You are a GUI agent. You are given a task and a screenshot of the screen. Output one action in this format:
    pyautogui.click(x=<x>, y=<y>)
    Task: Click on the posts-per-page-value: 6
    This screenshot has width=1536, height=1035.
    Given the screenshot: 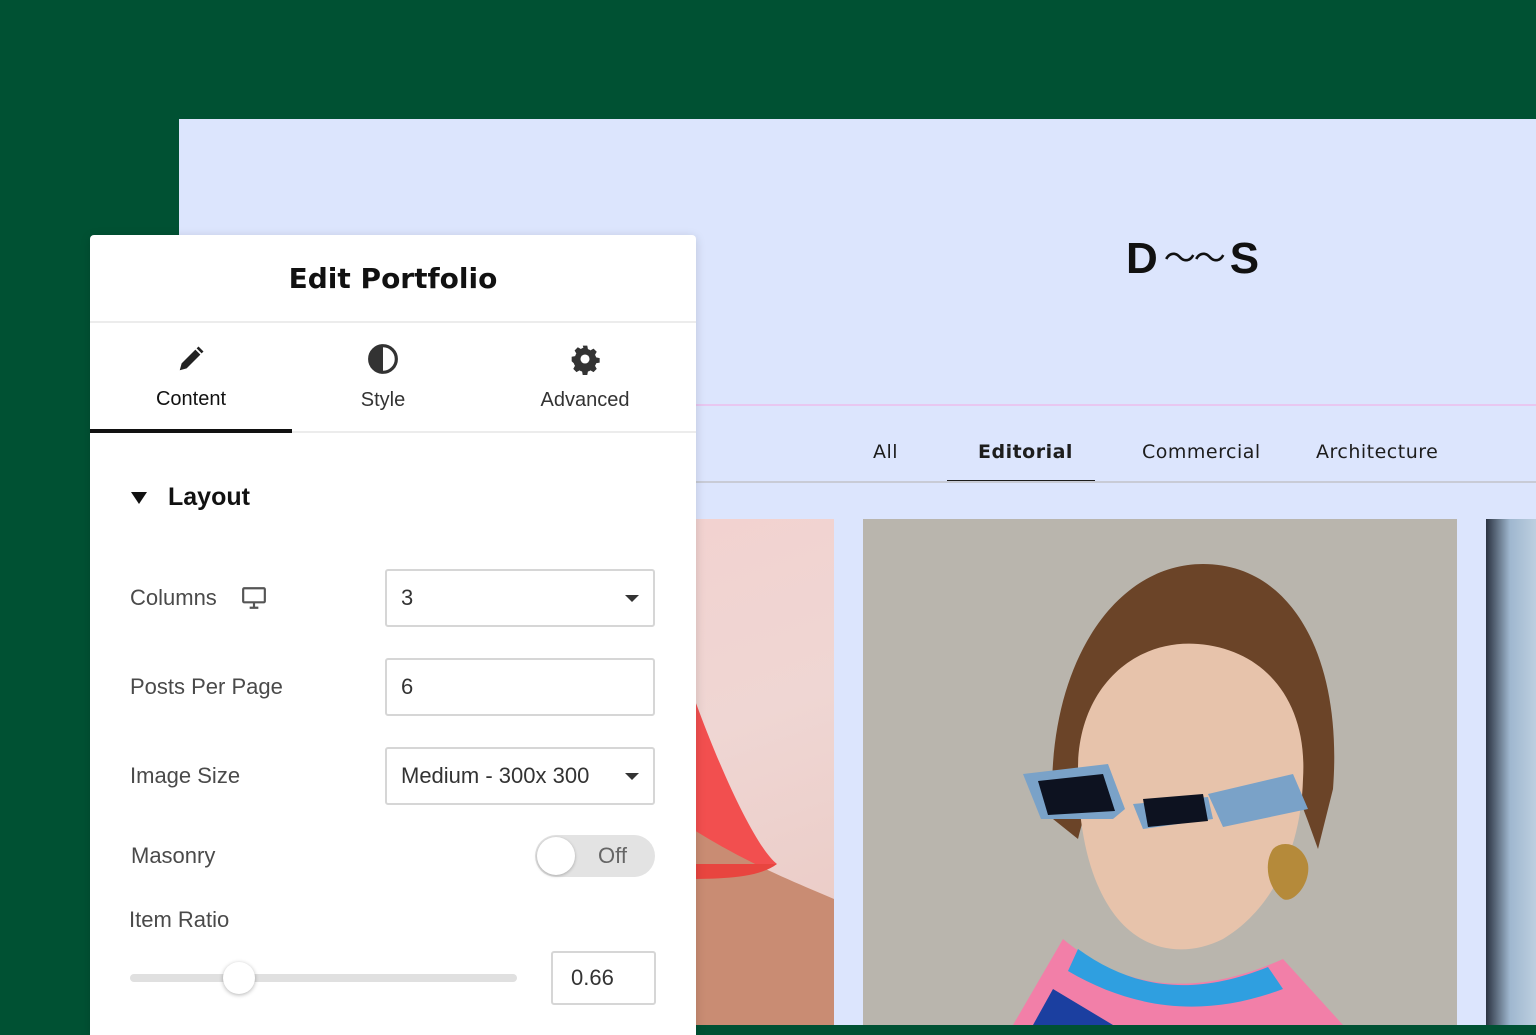 What is the action you would take?
    pyautogui.click(x=407, y=686)
    